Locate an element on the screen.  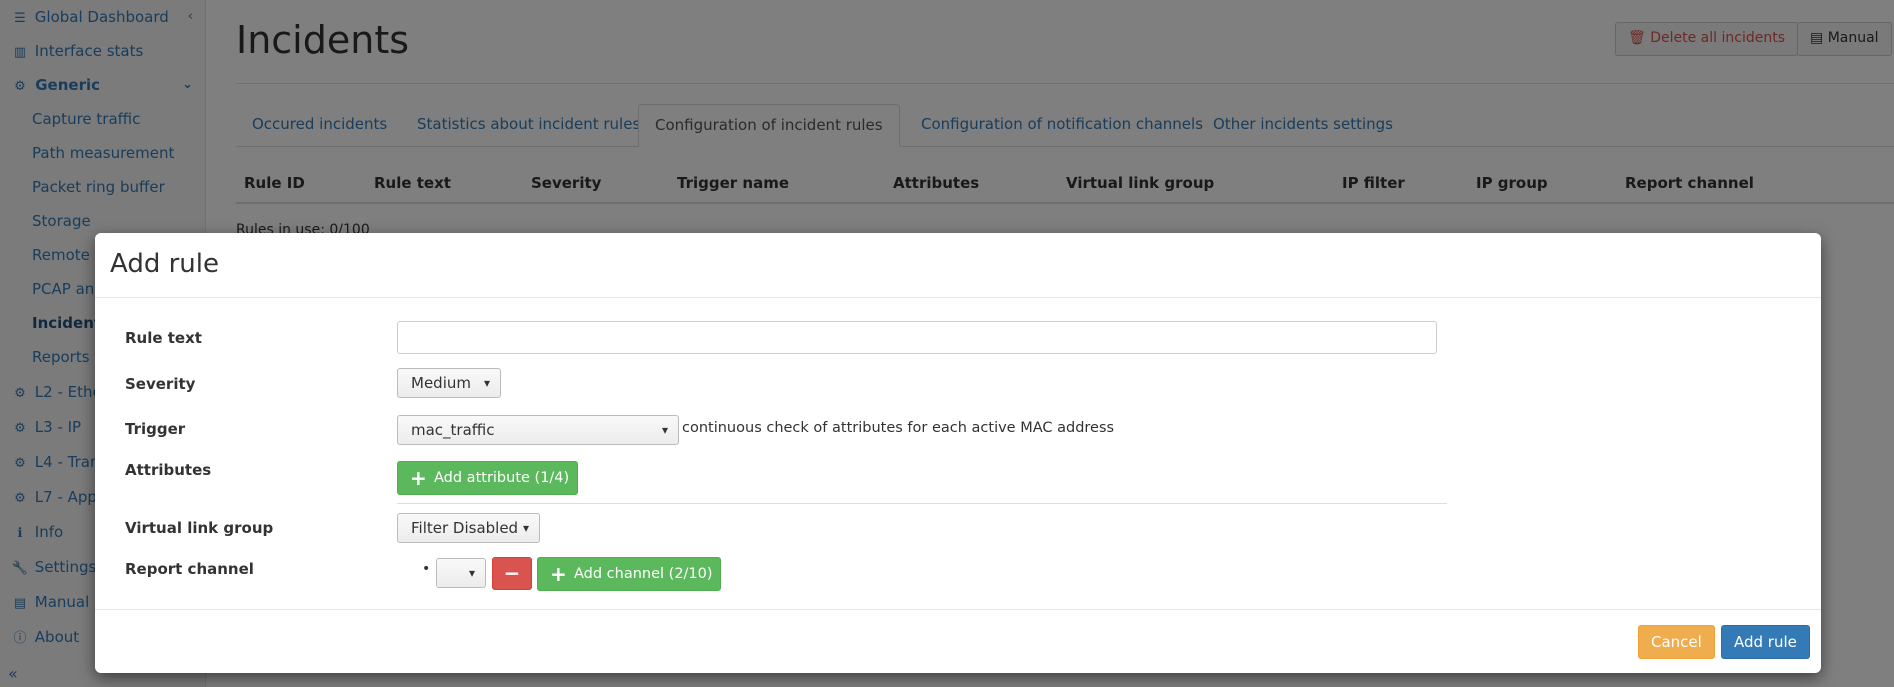
severity-value: Medium is located at coordinates (441, 383).